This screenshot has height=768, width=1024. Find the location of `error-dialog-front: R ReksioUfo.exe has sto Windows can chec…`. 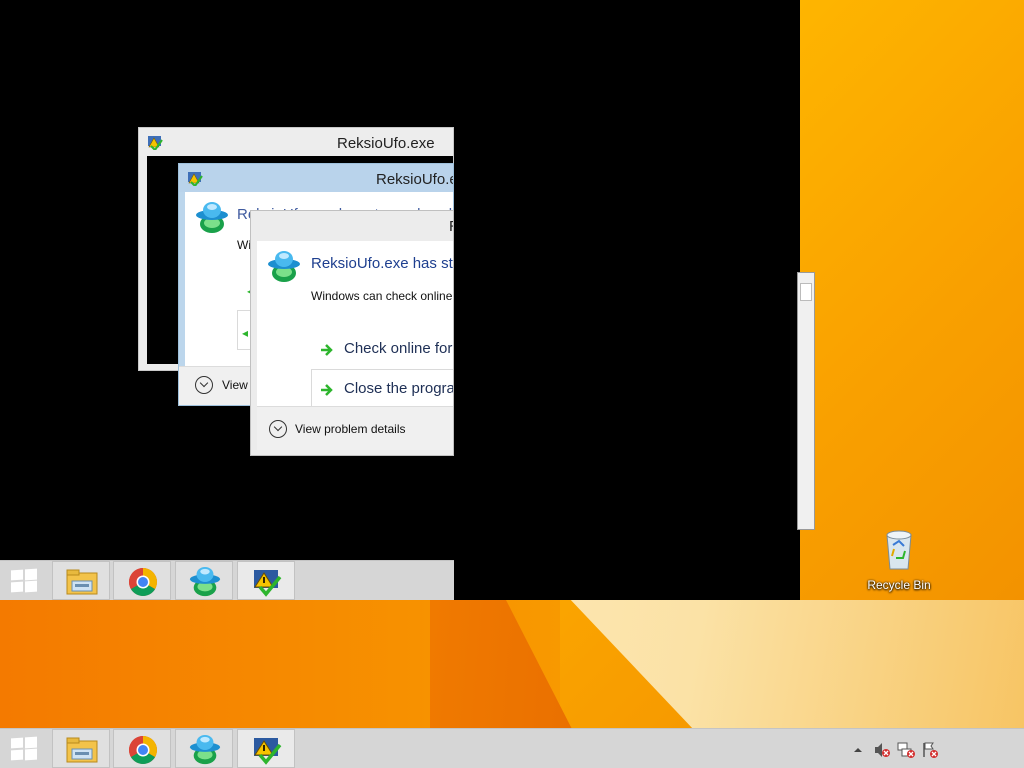

error-dialog-front: R ReksioUfo.exe has sto Windows can chec… is located at coordinates (352, 333).